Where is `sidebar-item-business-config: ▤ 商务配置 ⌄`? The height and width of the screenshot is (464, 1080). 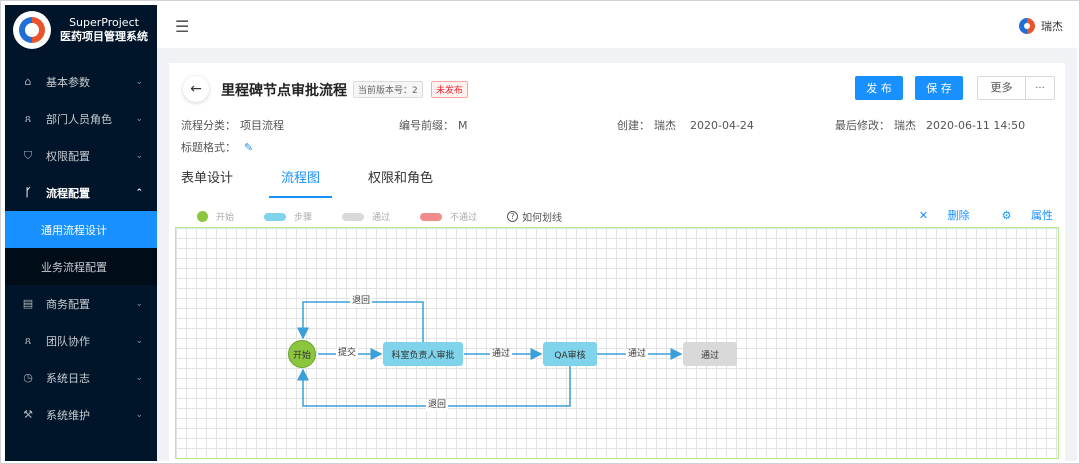 sidebar-item-business-config: ▤ 商务配置 ⌄ is located at coordinates (81, 303).